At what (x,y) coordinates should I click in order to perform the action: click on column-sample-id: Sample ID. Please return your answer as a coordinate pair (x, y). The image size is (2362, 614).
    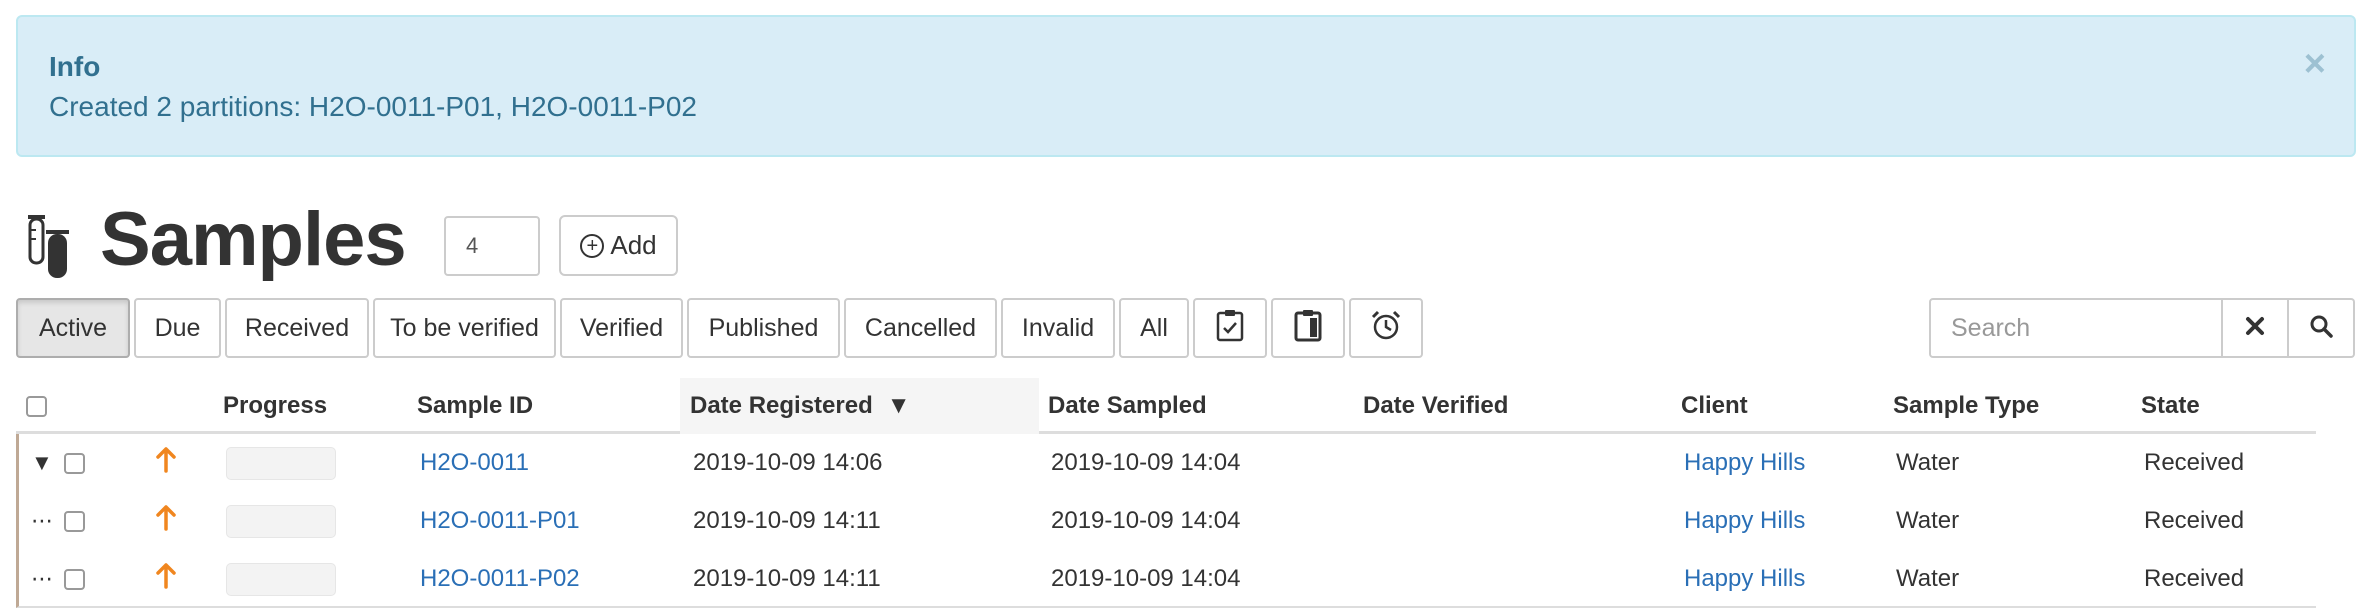
    Looking at the image, I should click on (475, 406).